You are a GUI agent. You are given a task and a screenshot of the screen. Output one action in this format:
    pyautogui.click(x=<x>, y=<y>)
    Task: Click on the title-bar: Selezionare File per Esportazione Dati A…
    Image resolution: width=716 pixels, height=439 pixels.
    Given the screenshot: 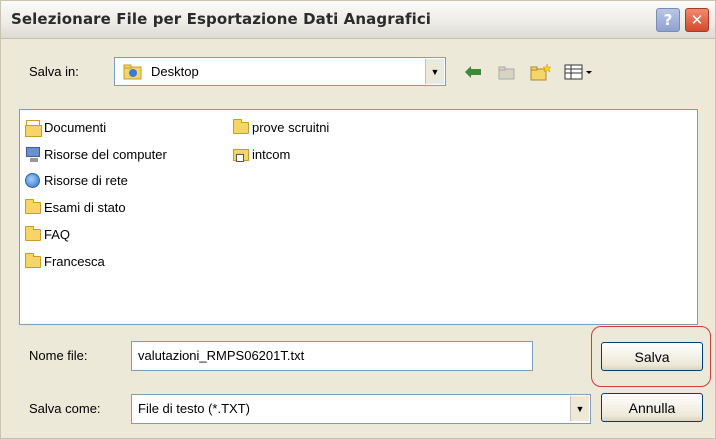 What is the action you would take?
    pyautogui.click(x=358, y=20)
    